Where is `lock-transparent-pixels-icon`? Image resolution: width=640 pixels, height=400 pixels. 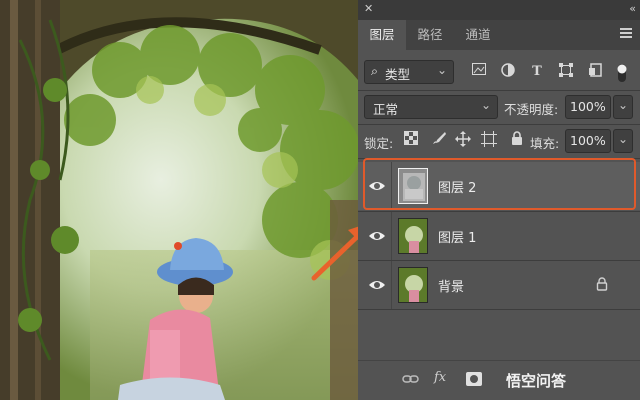
lock-transparent-pixels-icon is located at coordinates (411, 140).